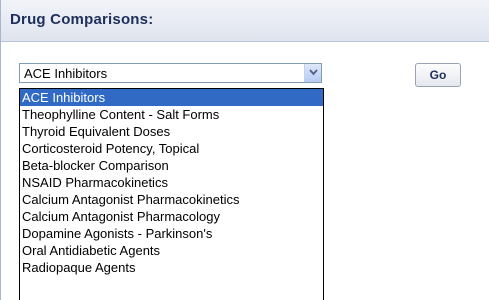 The image size is (489, 300). I want to click on dropdown-option: Thyroid Equivalent Doses, so click(171, 131).